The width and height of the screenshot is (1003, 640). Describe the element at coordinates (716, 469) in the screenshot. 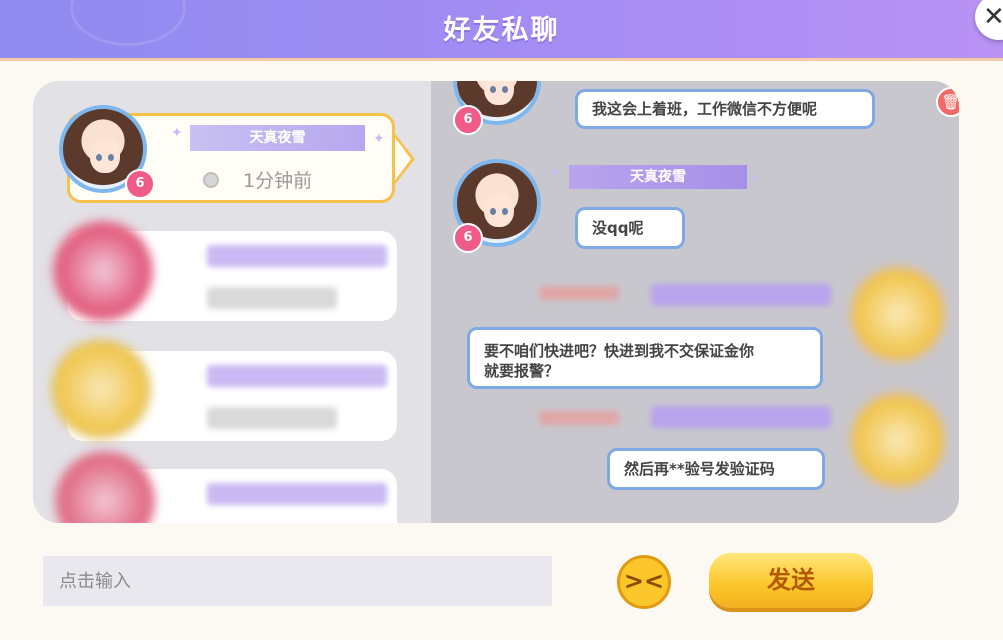

I see `message-bubble: 然后再**验号发验证码` at that location.